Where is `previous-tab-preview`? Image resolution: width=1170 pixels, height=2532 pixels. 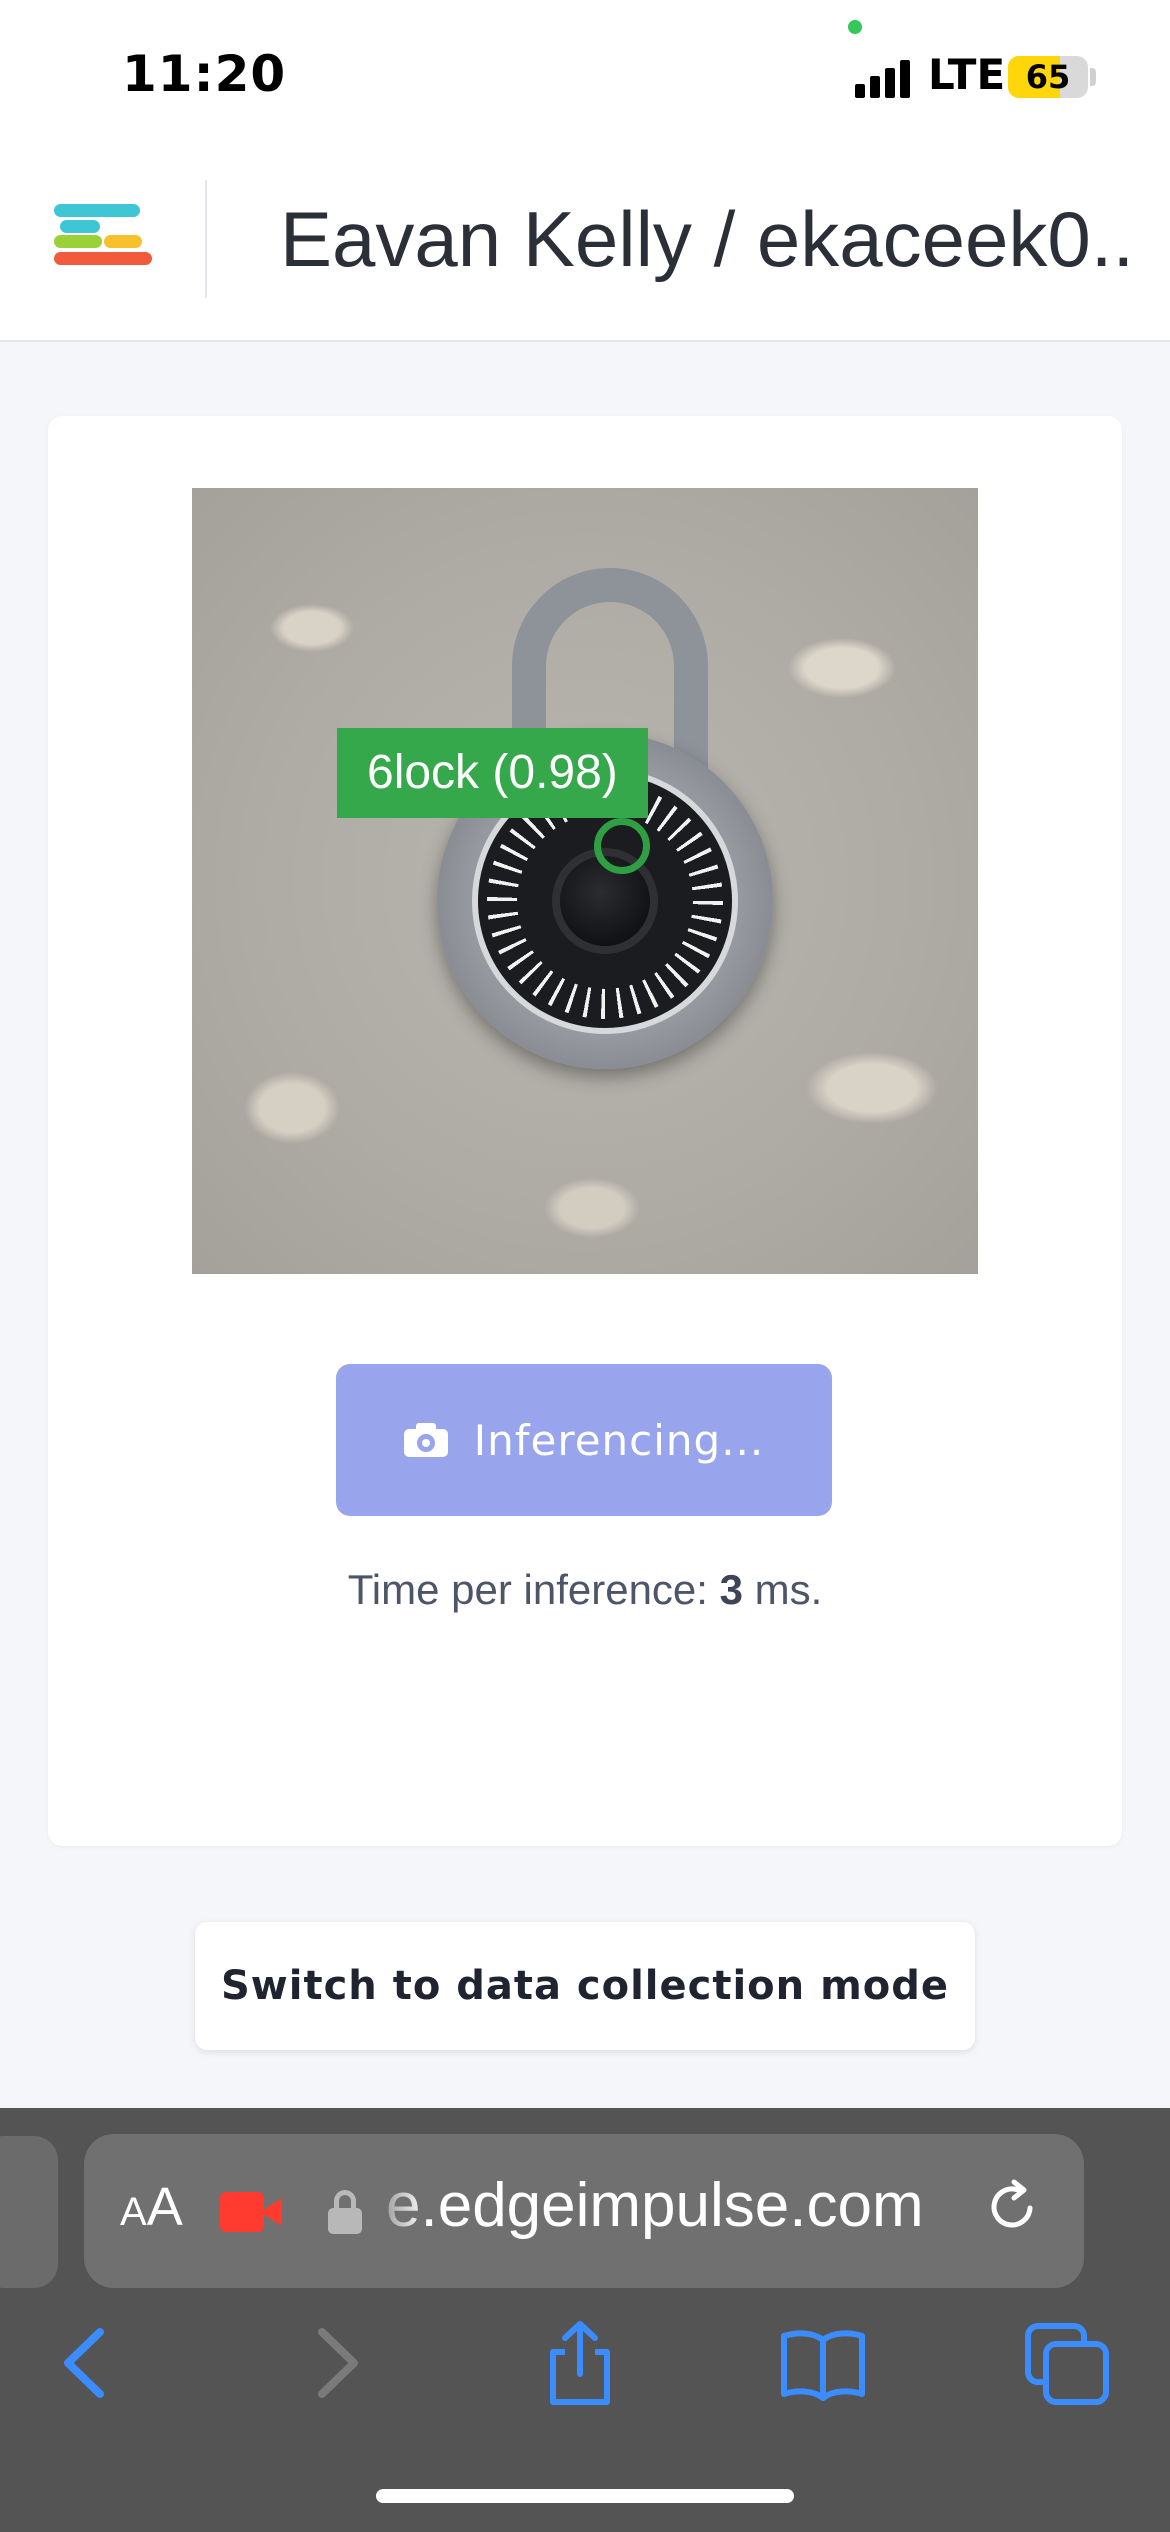 previous-tab-preview is located at coordinates (29, 2212).